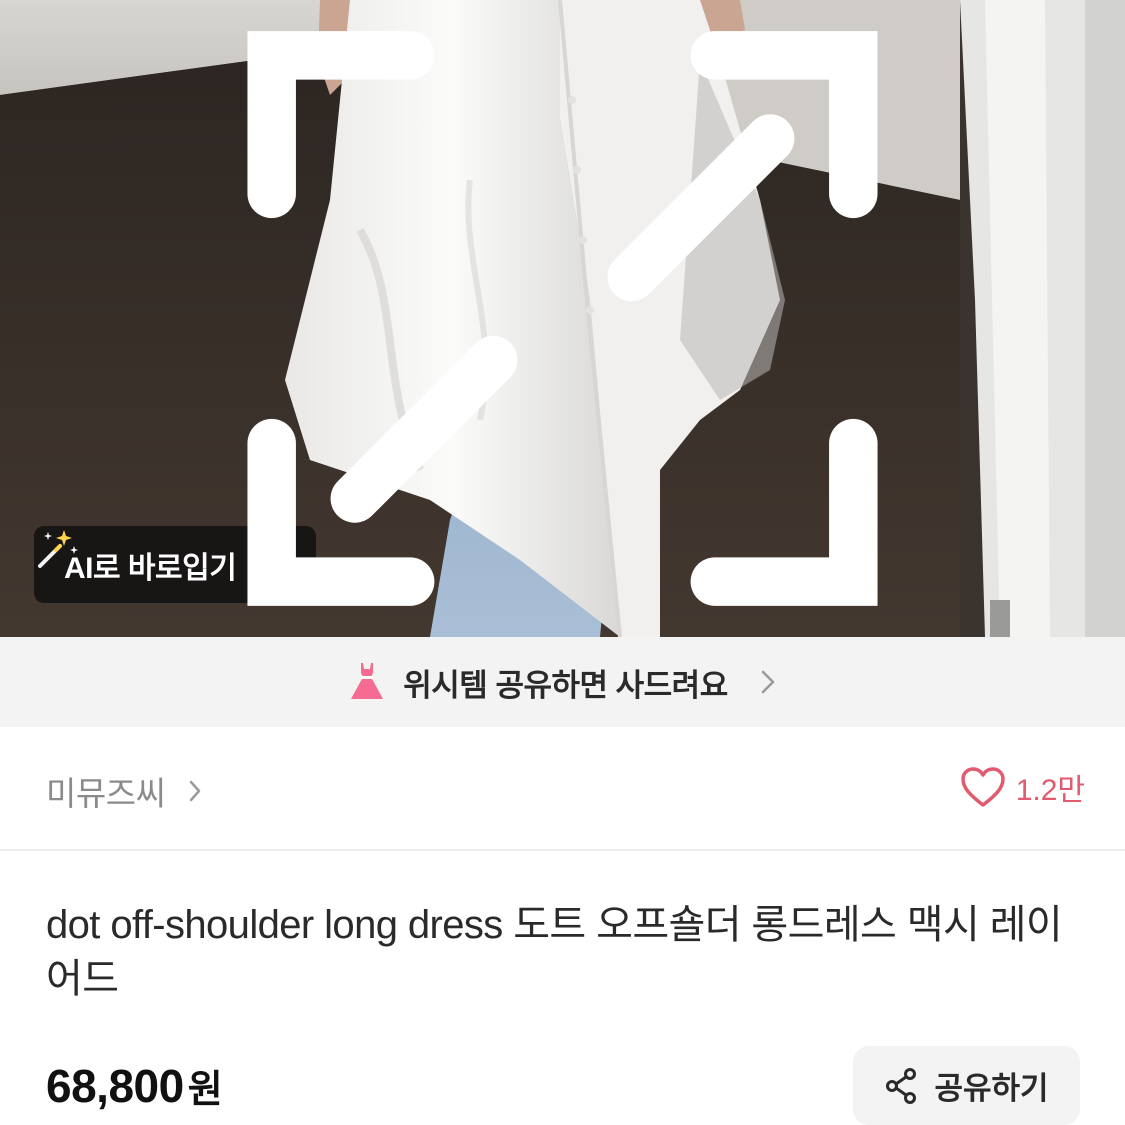 This screenshot has height=1125, width=1125. Describe the element at coordinates (1050, 790) in the screenshot. I see `like-count: 1.2만` at that location.